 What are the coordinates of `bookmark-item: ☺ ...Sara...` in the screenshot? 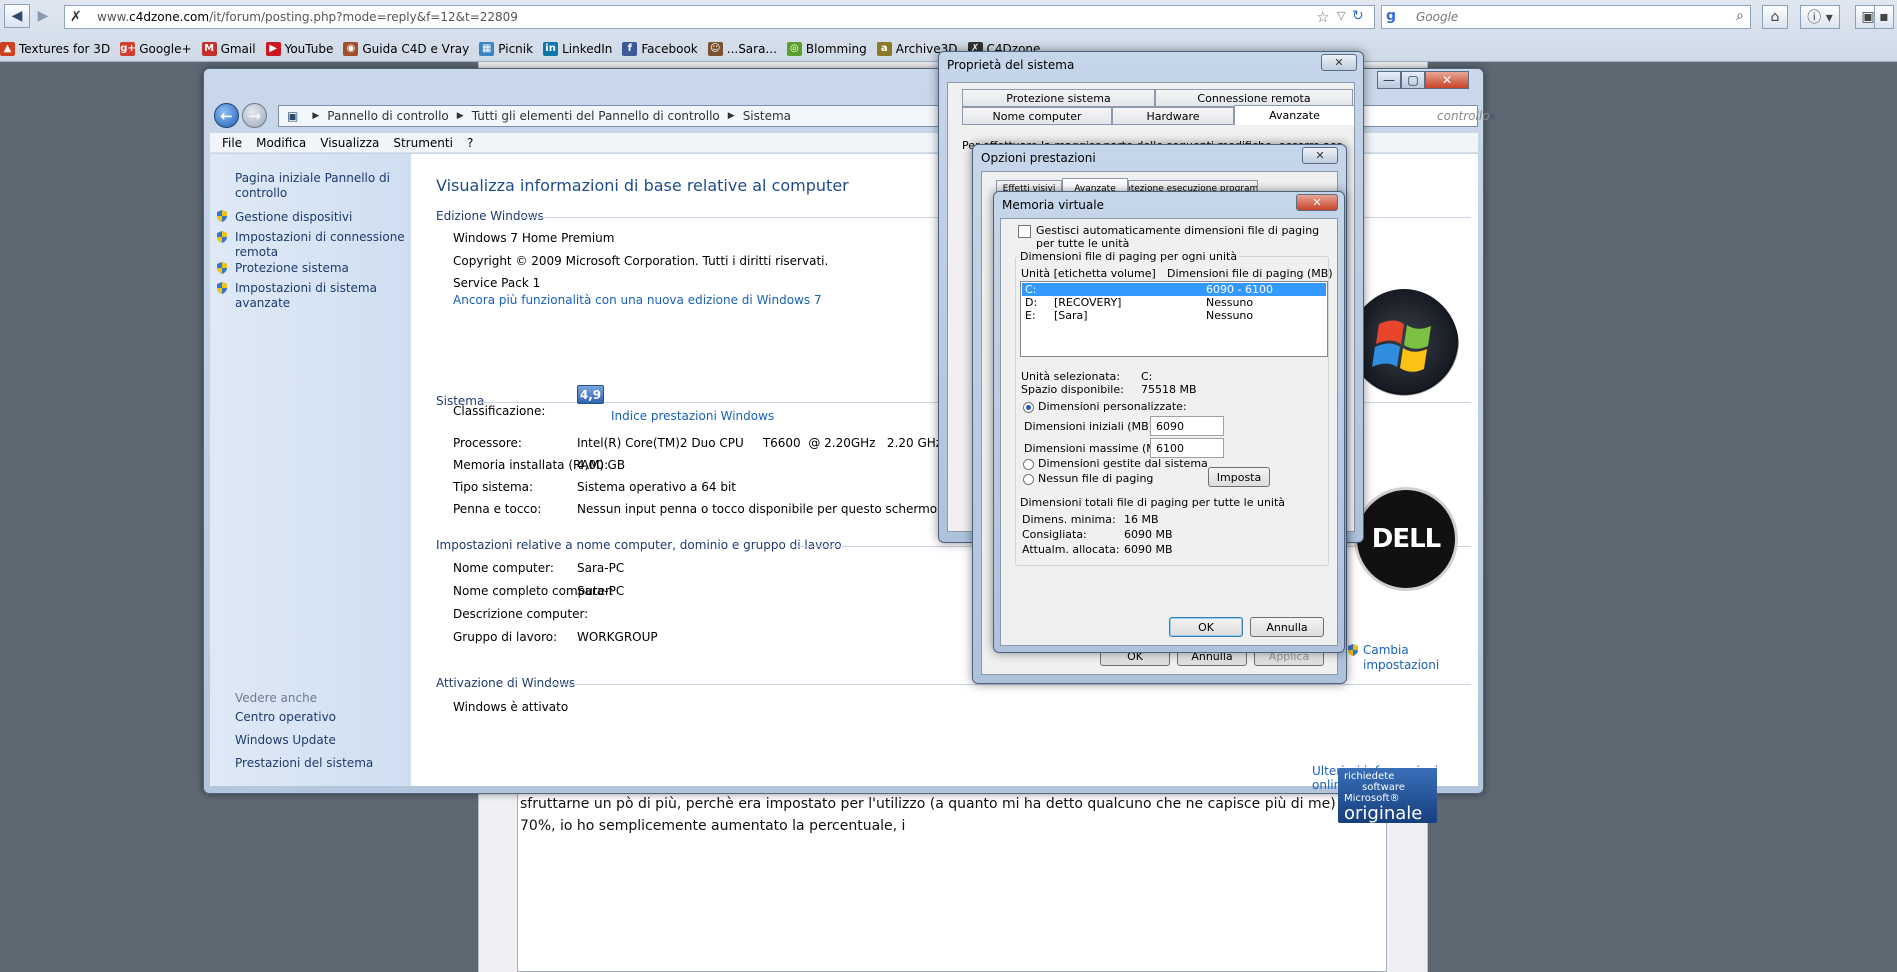 It's located at (742, 49).